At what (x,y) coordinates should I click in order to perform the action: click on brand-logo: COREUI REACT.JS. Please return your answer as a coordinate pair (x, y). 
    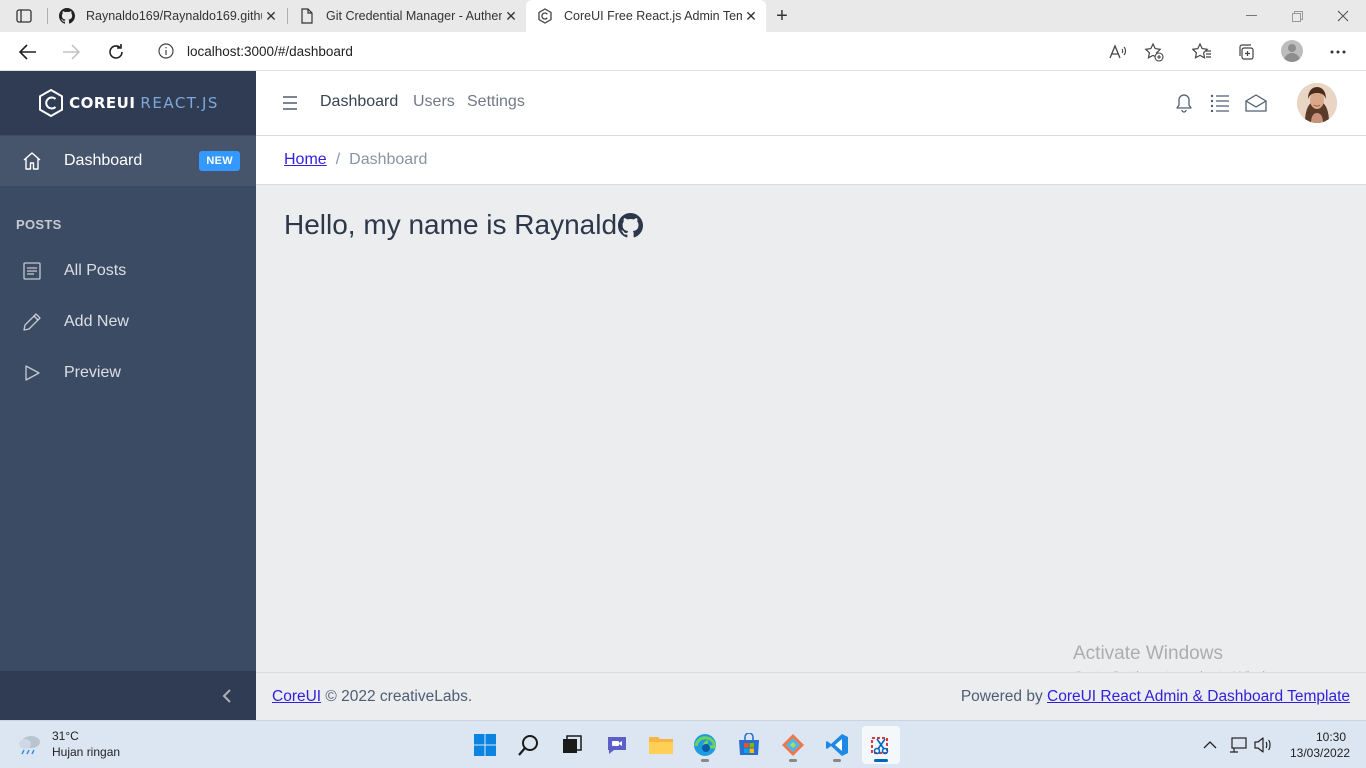
    Looking at the image, I should click on (128, 103).